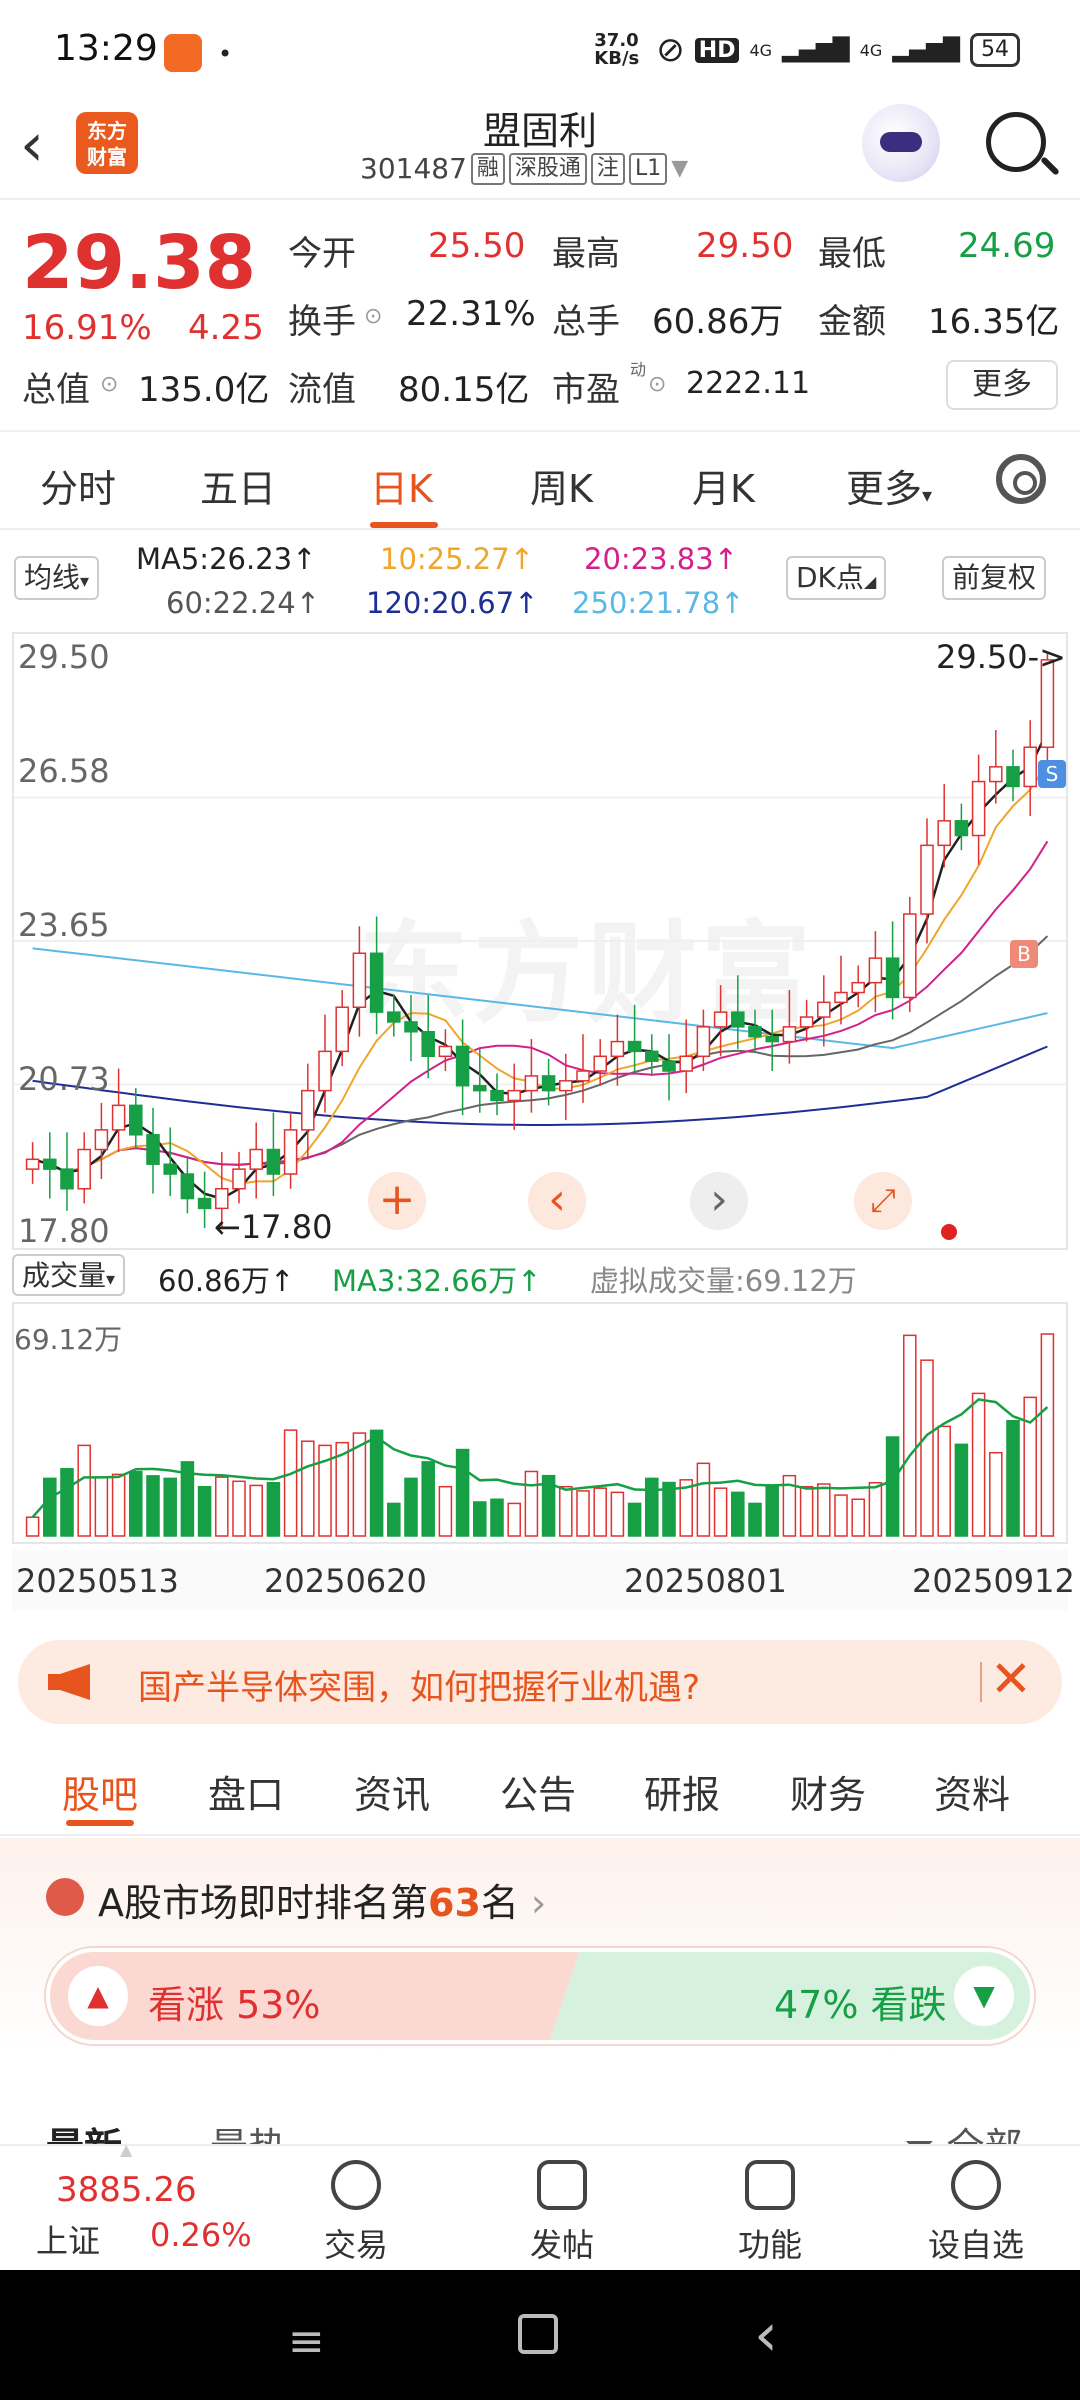 Image resolution: width=1080 pixels, height=2400 pixels. I want to click on change-percent: 16.91%, so click(87, 328).